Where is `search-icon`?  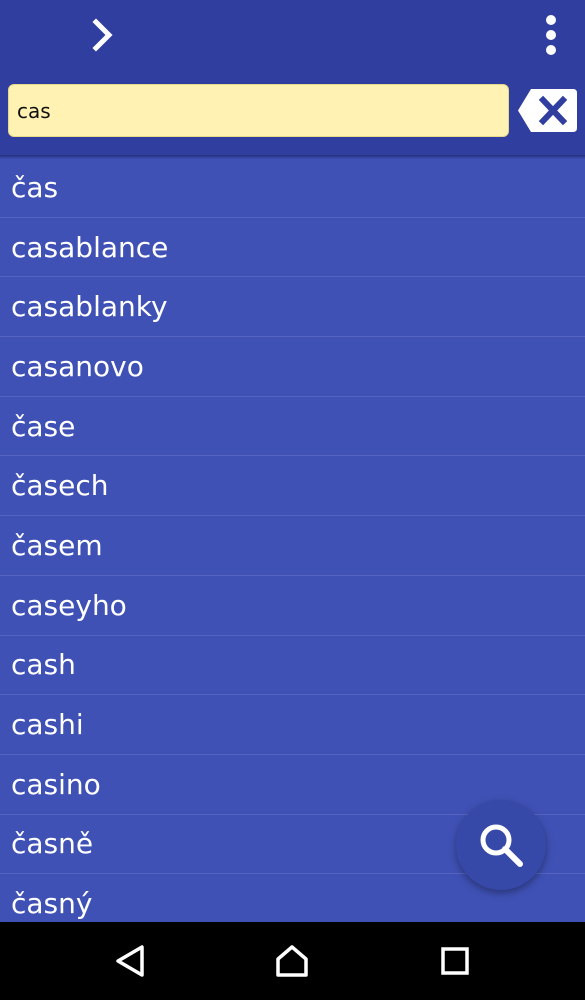
search-icon is located at coordinates (501, 845).